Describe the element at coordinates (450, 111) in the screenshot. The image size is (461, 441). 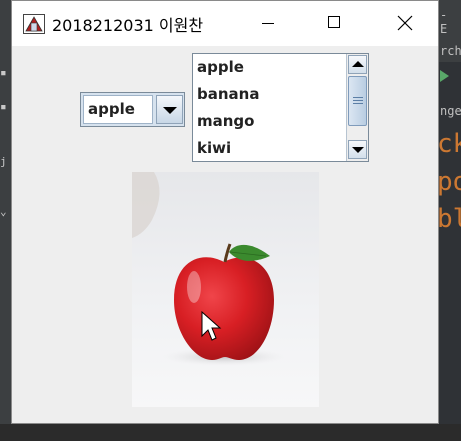
I see `ide-tab-fragment: nge` at that location.